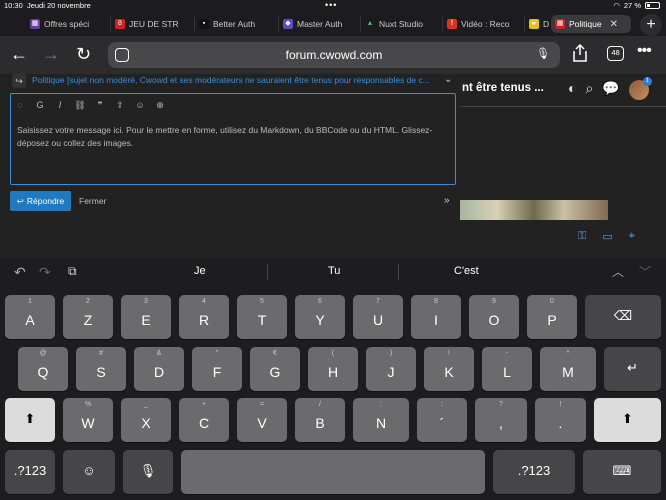 The image size is (666, 500). What do you see at coordinates (20, 200) in the screenshot?
I see `reply-icon: ↩` at bounding box center [20, 200].